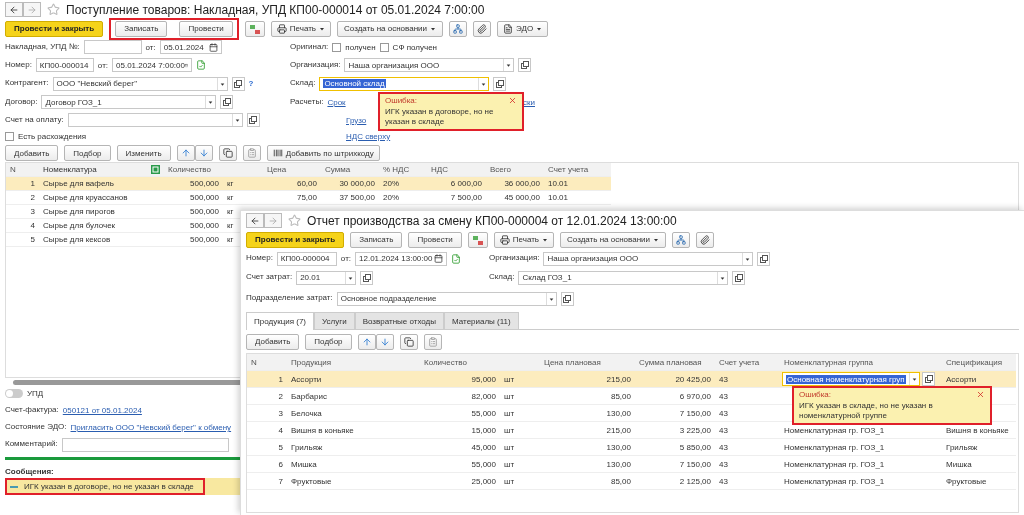 The height and width of the screenshot is (515, 1024). Describe the element at coordinates (112, 47) in the screenshot. I see `input-field` at that location.